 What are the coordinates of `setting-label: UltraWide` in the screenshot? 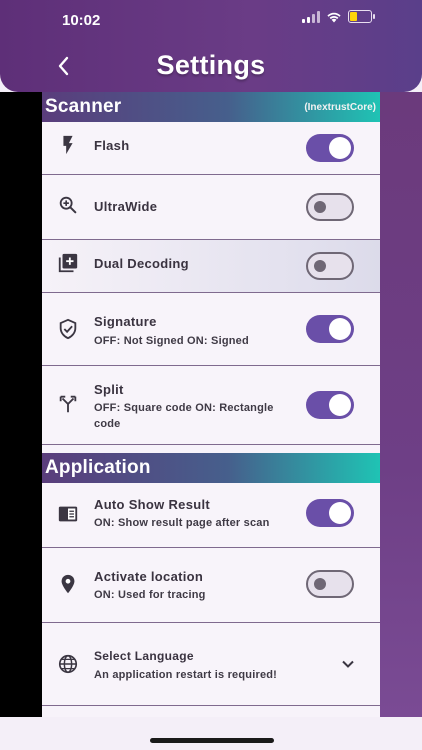 It's located at (126, 206).